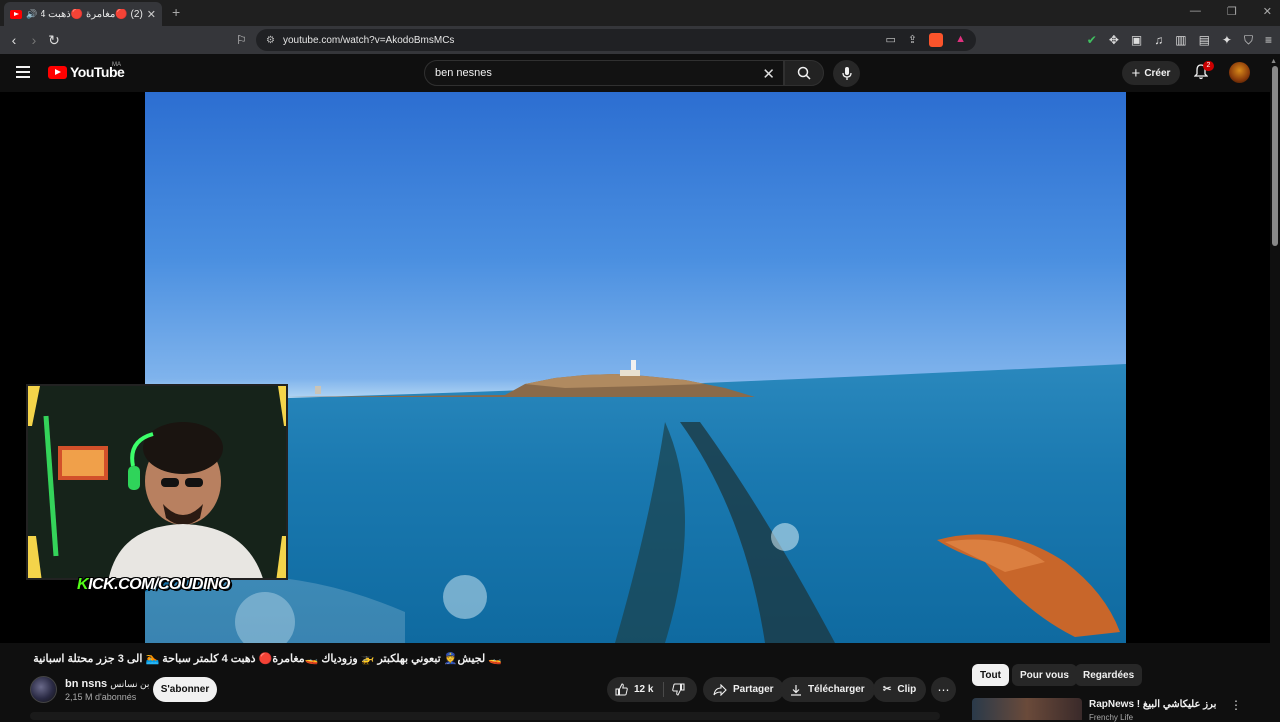 The width and height of the screenshot is (1280, 722). I want to click on notification-badge: 2, so click(1208, 66).